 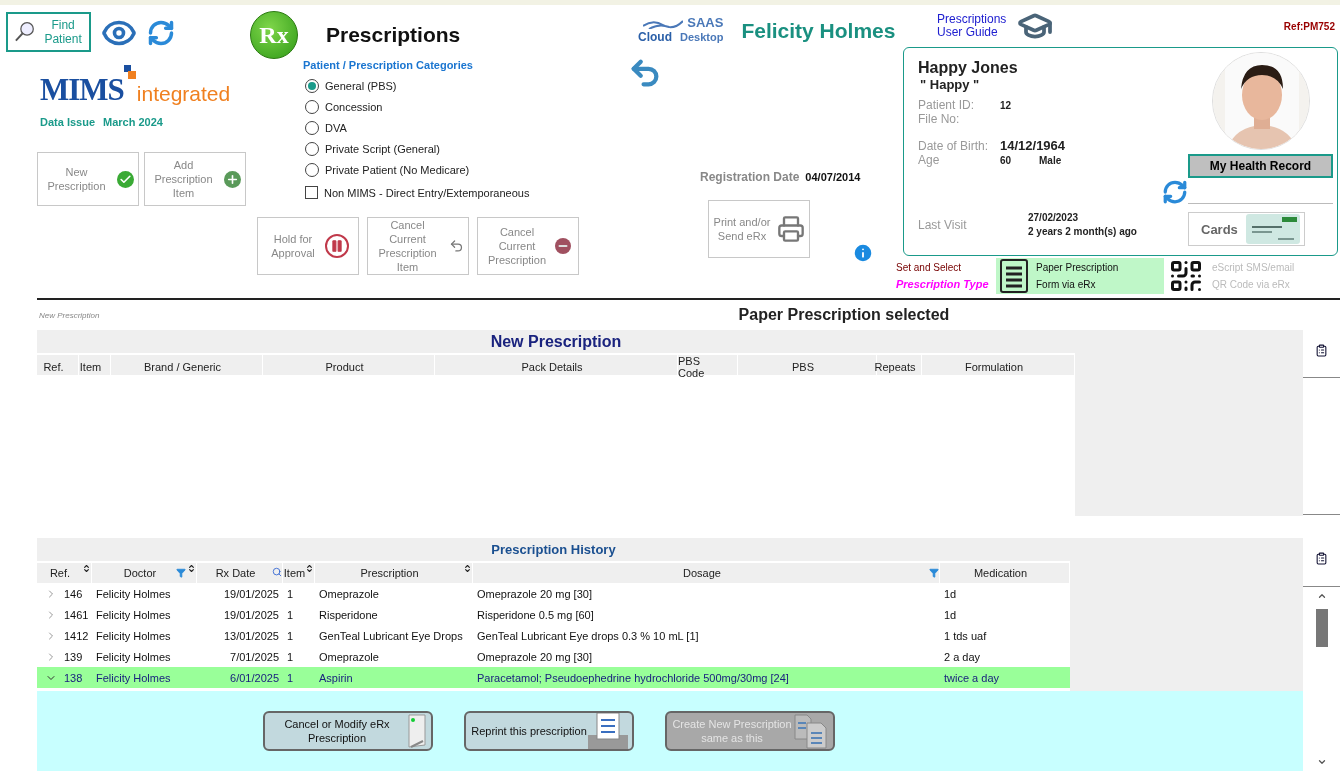 What do you see at coordinates (308, 246) in the screenshot?
I see `toolbar-button: Hold for Approval` at bounding box center [308, 246].